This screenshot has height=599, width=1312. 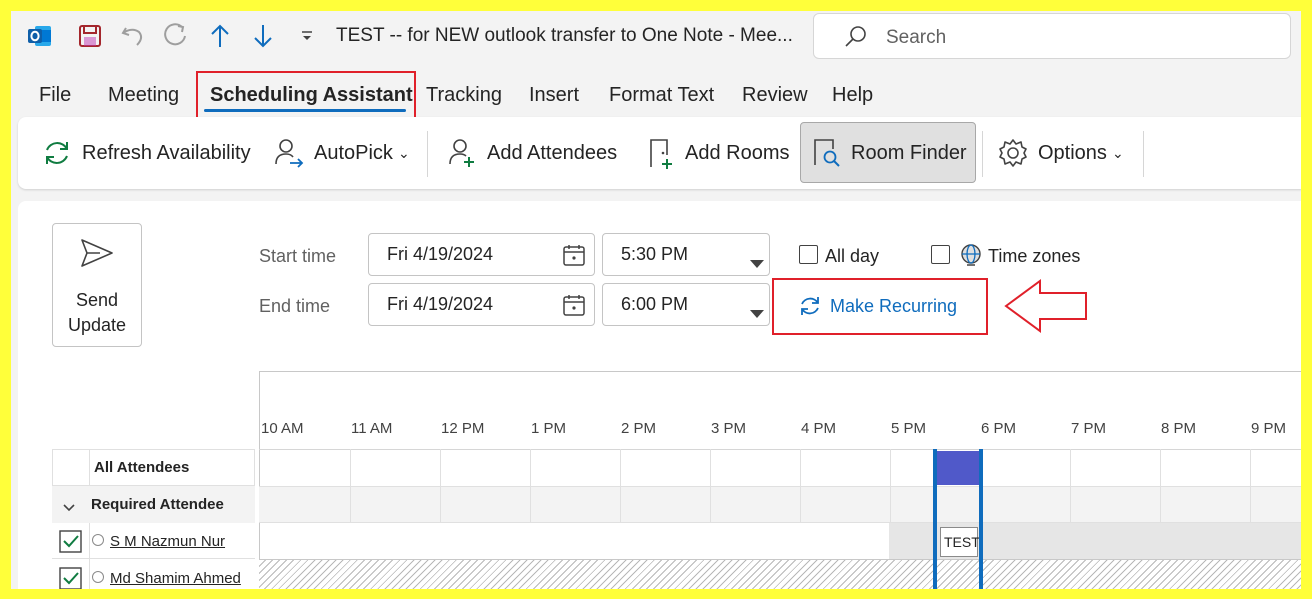 I want to click on tab-tracking: Tracking, so click(x=464, y=95).